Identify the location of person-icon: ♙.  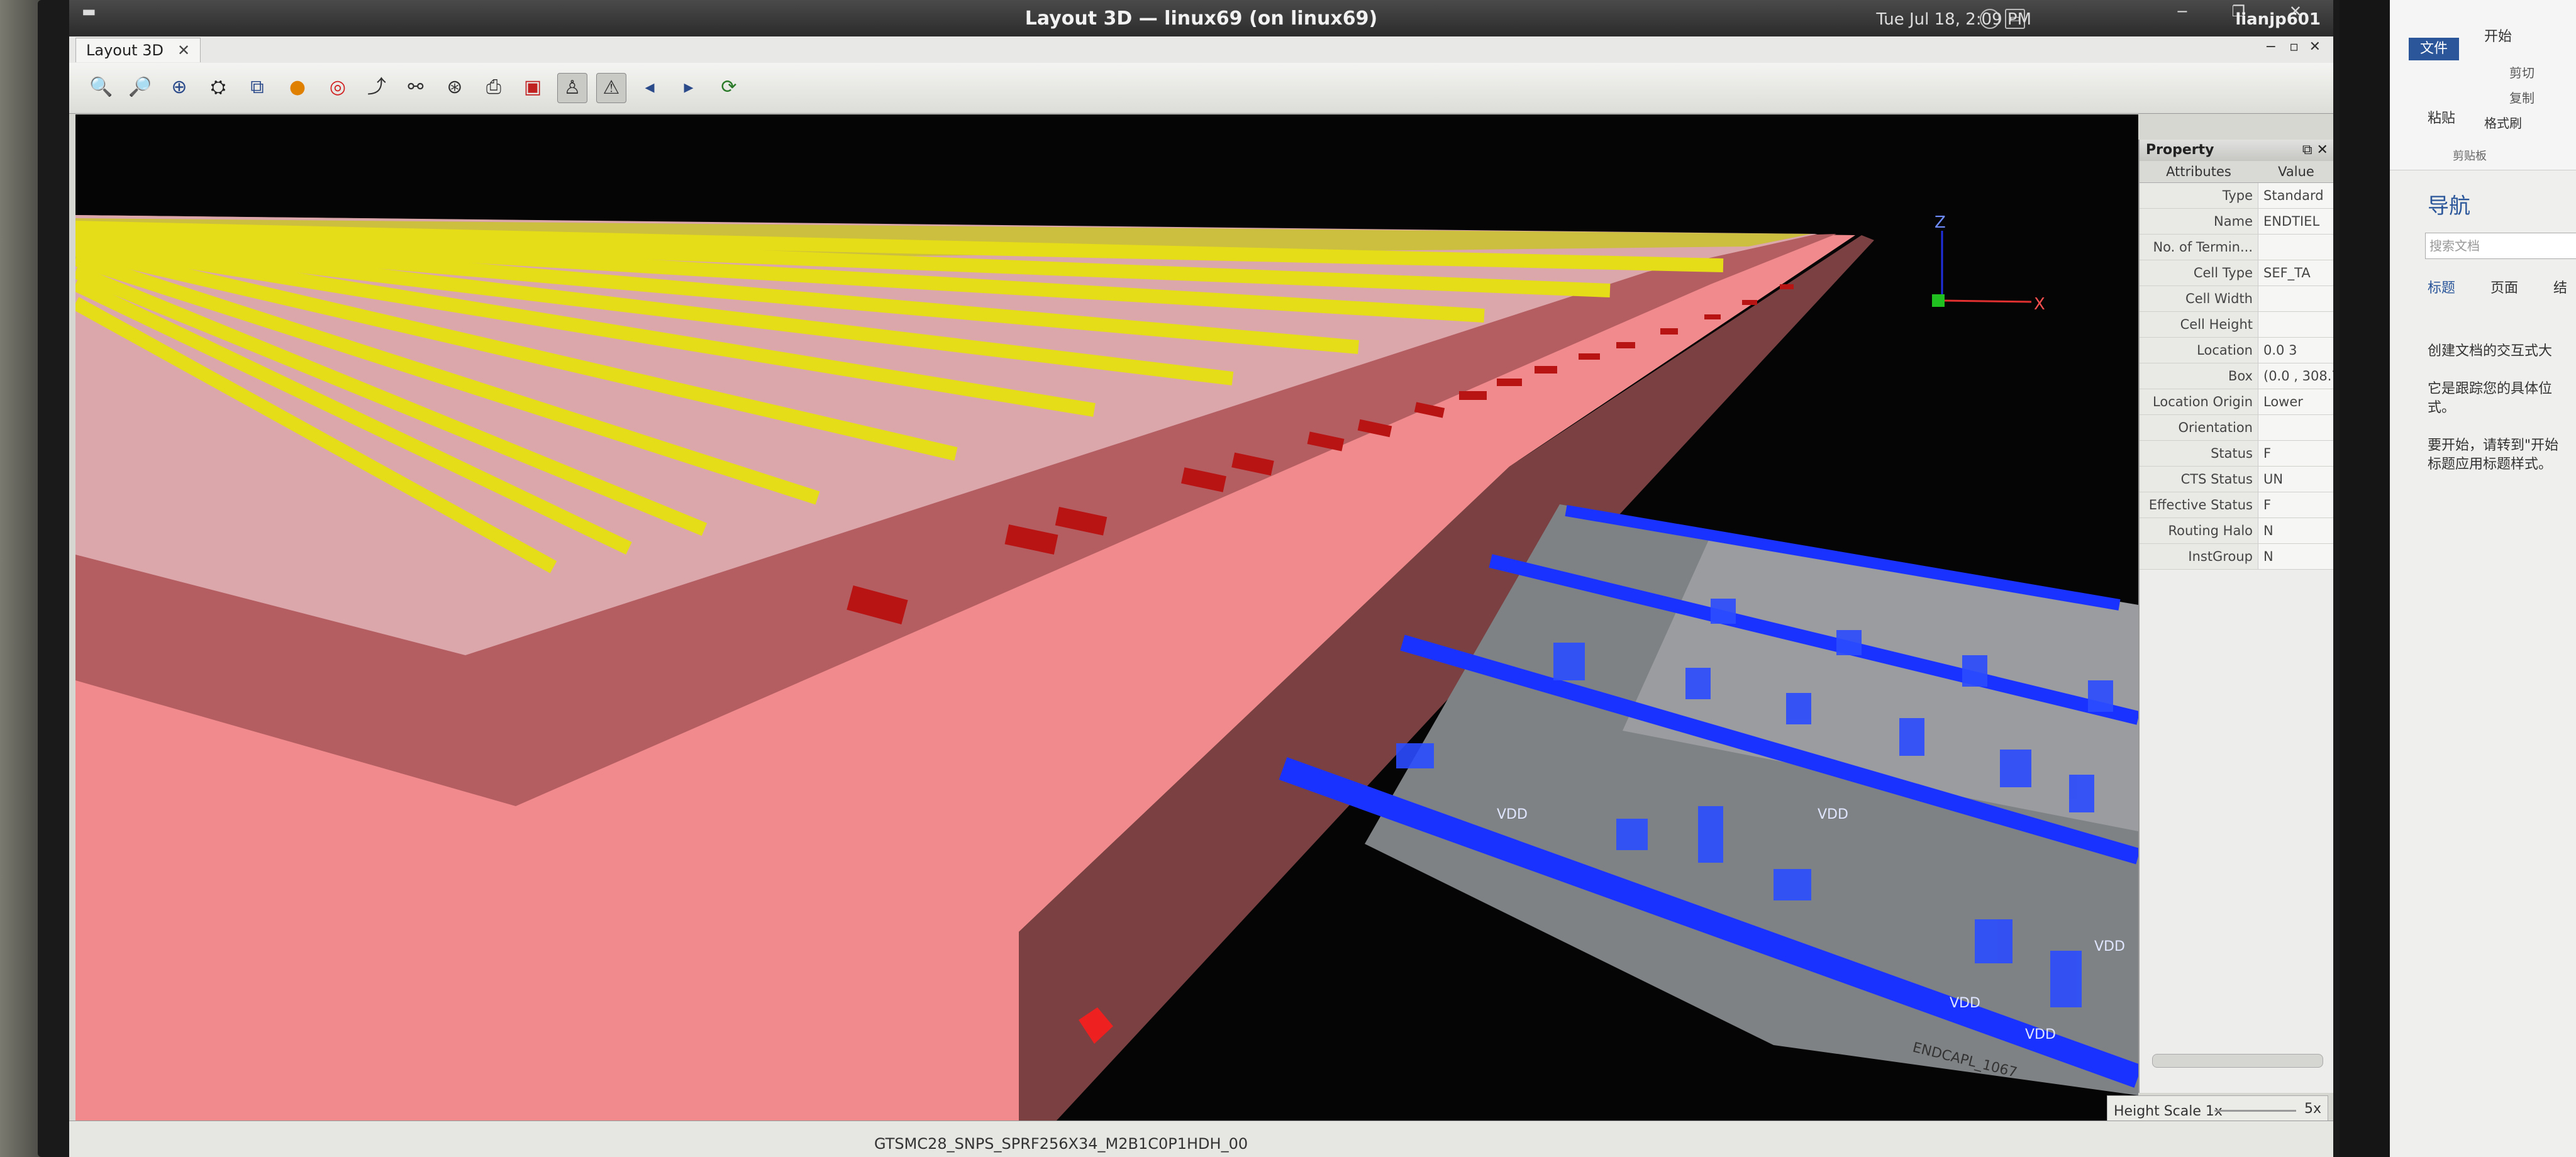
(572, 88).